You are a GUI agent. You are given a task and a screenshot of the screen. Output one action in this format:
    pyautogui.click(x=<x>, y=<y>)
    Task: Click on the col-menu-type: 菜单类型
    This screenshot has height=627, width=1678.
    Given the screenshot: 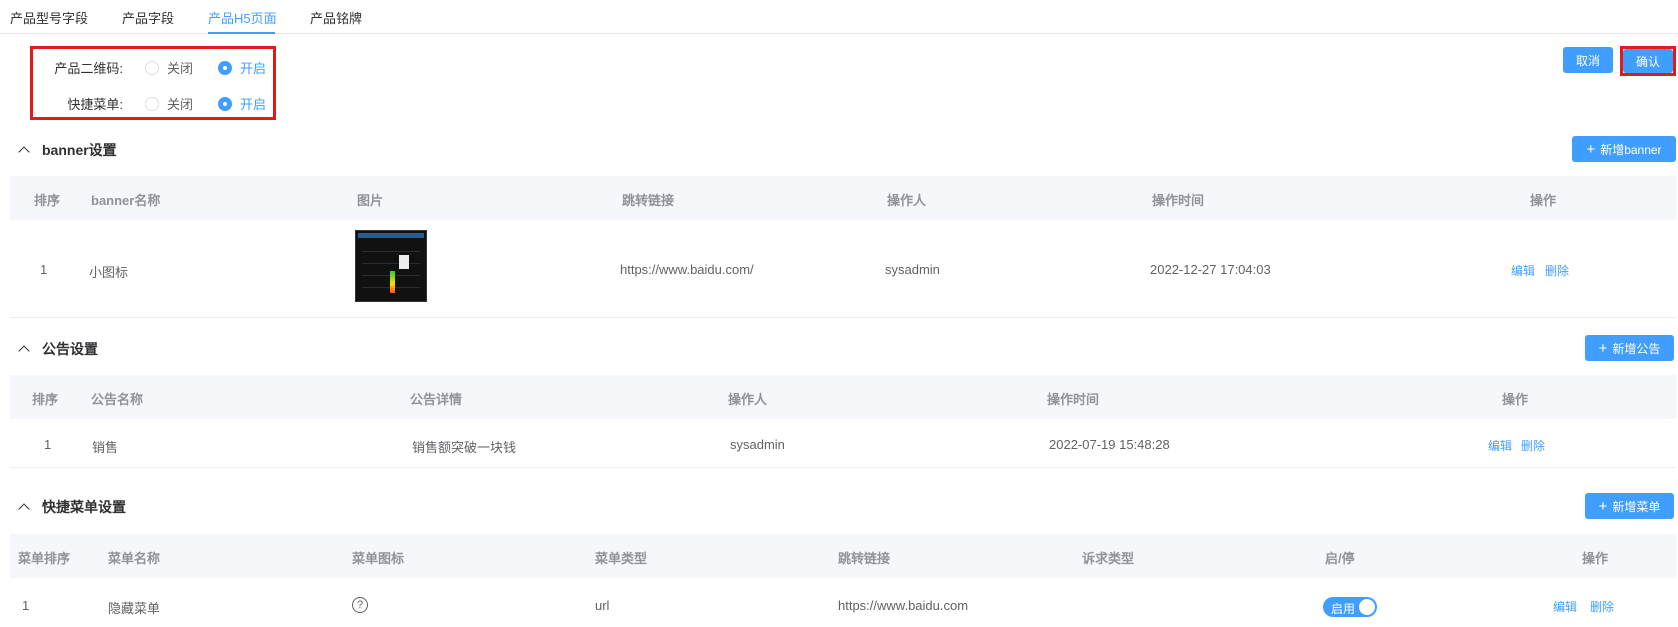 What is the action you would take?
    pyautogui.click(x=621, y=558)
    